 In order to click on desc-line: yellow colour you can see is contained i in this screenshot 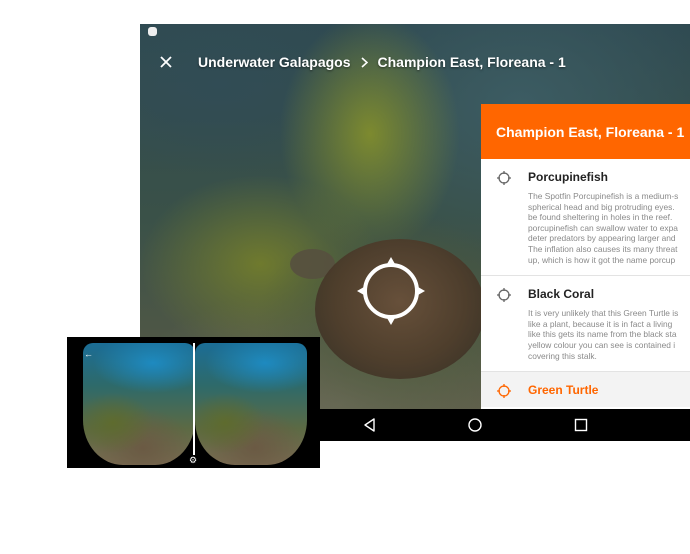, I will do `click(602, 344)`.